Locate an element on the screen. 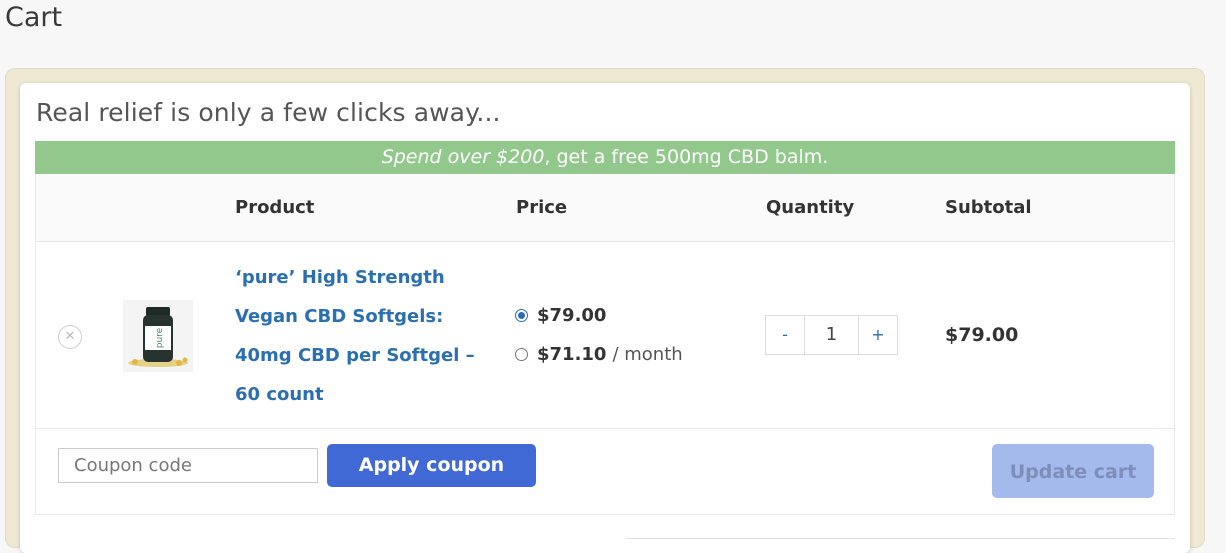  column-header-product: Product is located at coordinates (275, 207).